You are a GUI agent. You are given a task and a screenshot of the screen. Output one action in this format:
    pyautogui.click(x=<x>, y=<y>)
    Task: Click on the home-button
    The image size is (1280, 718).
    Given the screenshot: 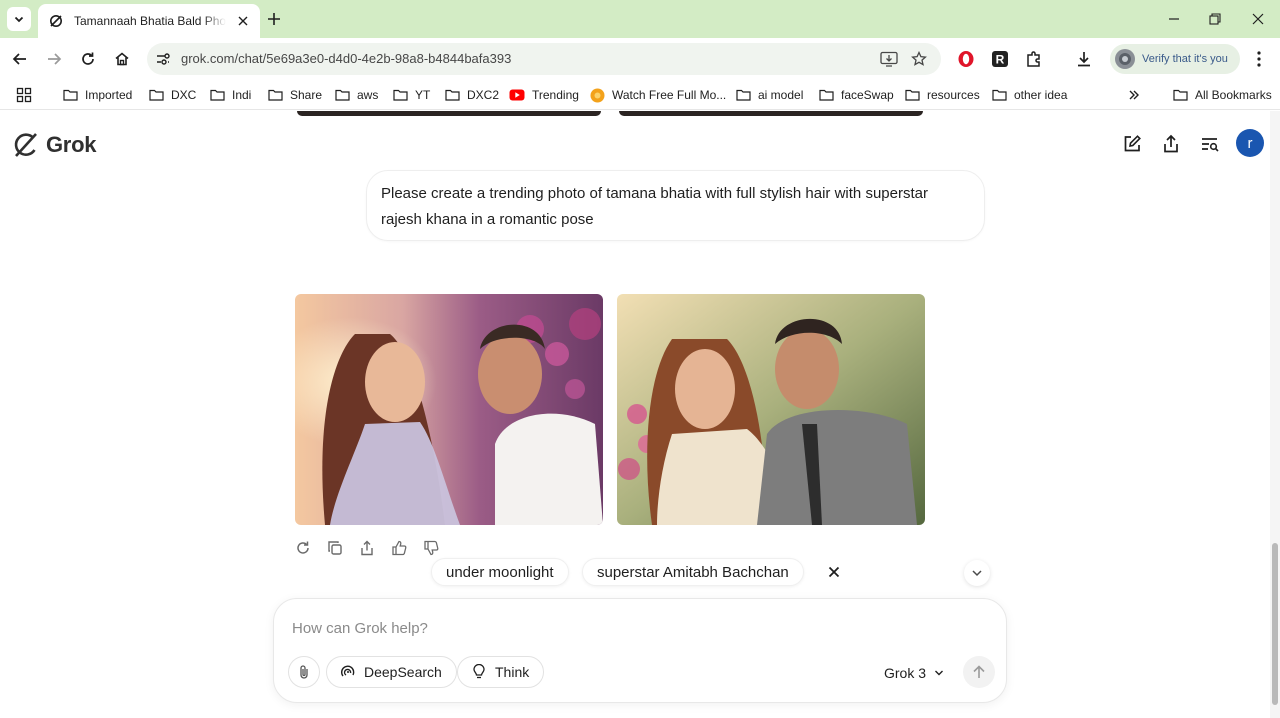 What is the action you would take?
    pyautogui.click(x=122, y=59)
    